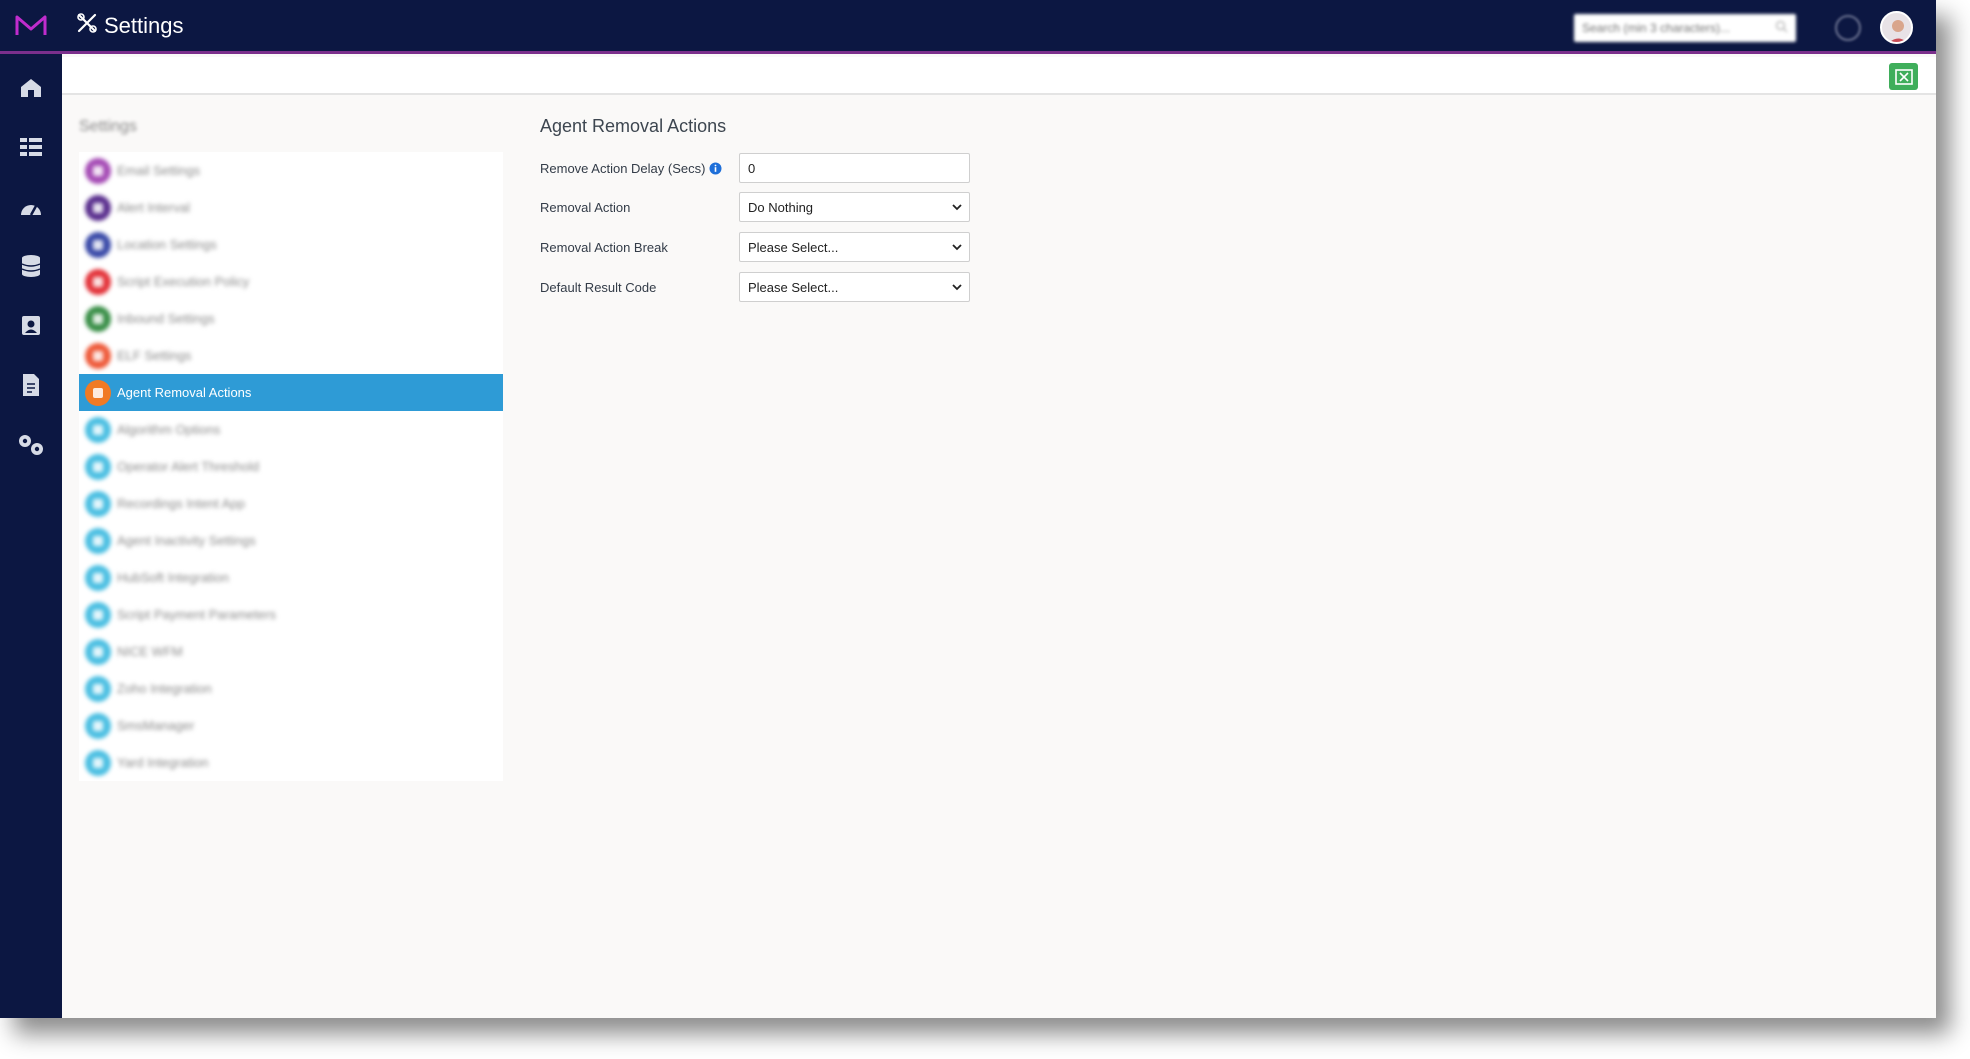 The height and width of the screenshot is (1059, 1970). I want to click on settings-nav-item: Agent Inactivity Settings, so click(291, 540).